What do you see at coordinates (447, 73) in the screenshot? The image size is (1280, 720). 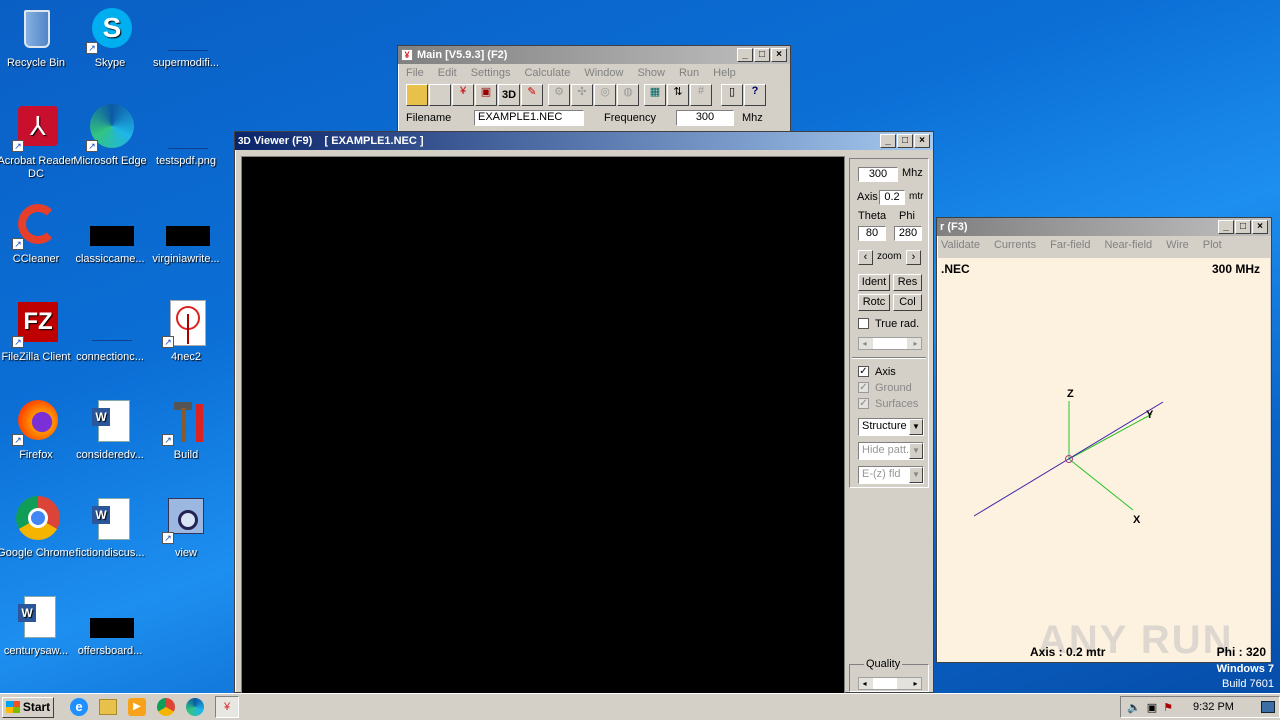 I see `menu-edit: Edit` at bounding box center [447, 73].